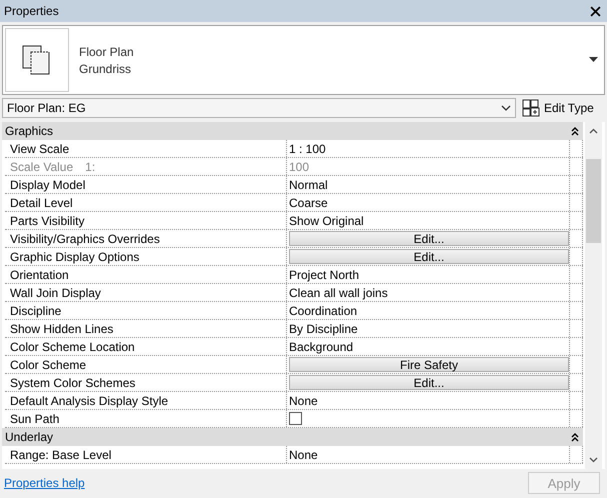 Image resolution: width=607 pixels, height=498 pixels. Describe the element at coordinates (90, 167) in the screenshot. I see `property-label-suffix: 1:` at that location.